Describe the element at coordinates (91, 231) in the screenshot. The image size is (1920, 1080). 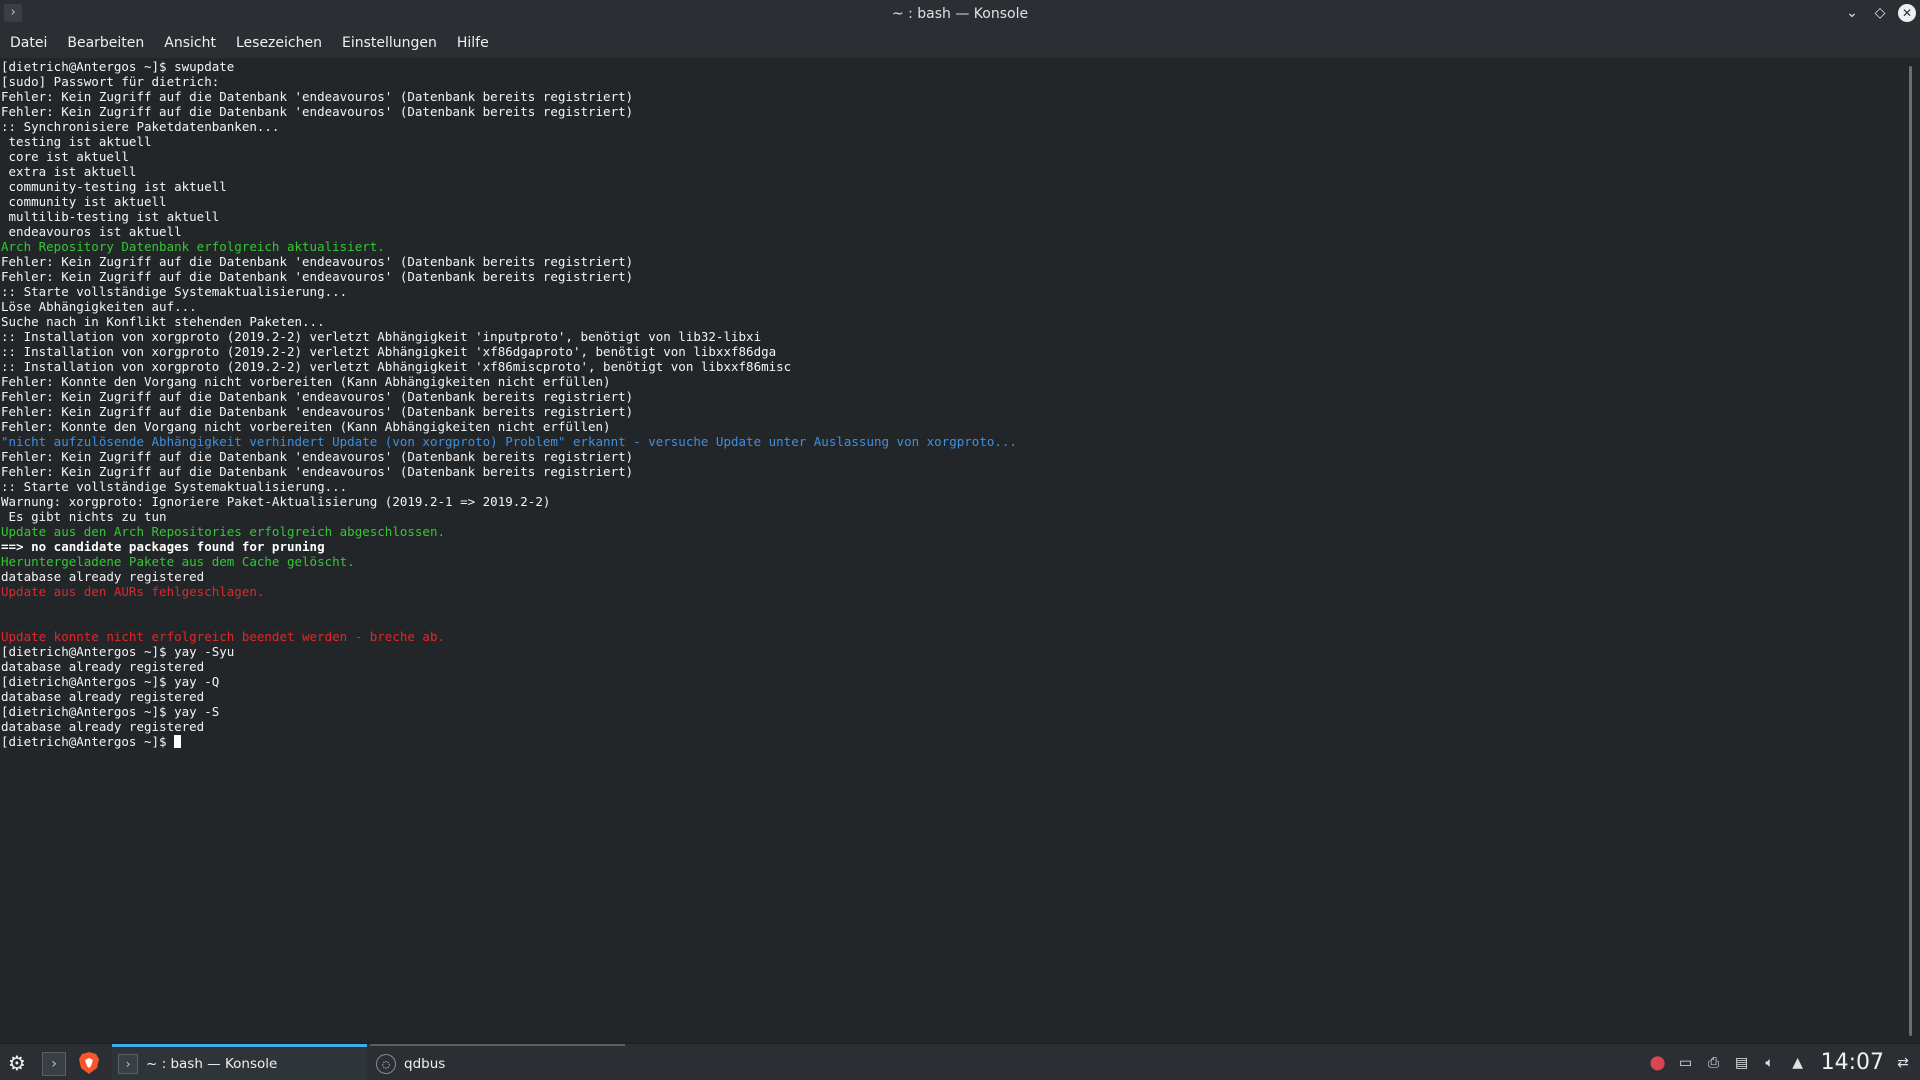
I see `terminal-line: endeavouros ist aktuell` at that location.